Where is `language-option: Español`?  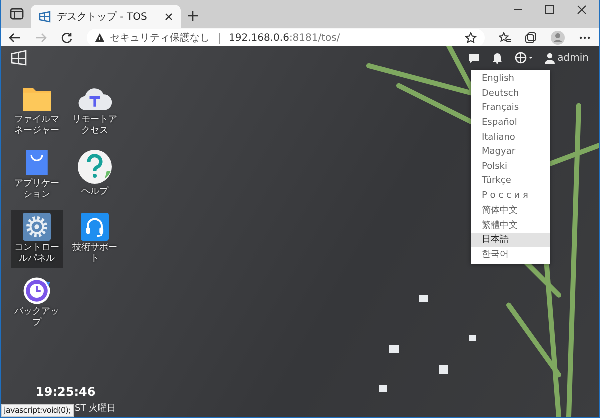 language-option: Español is located at coordinates (510, 123).